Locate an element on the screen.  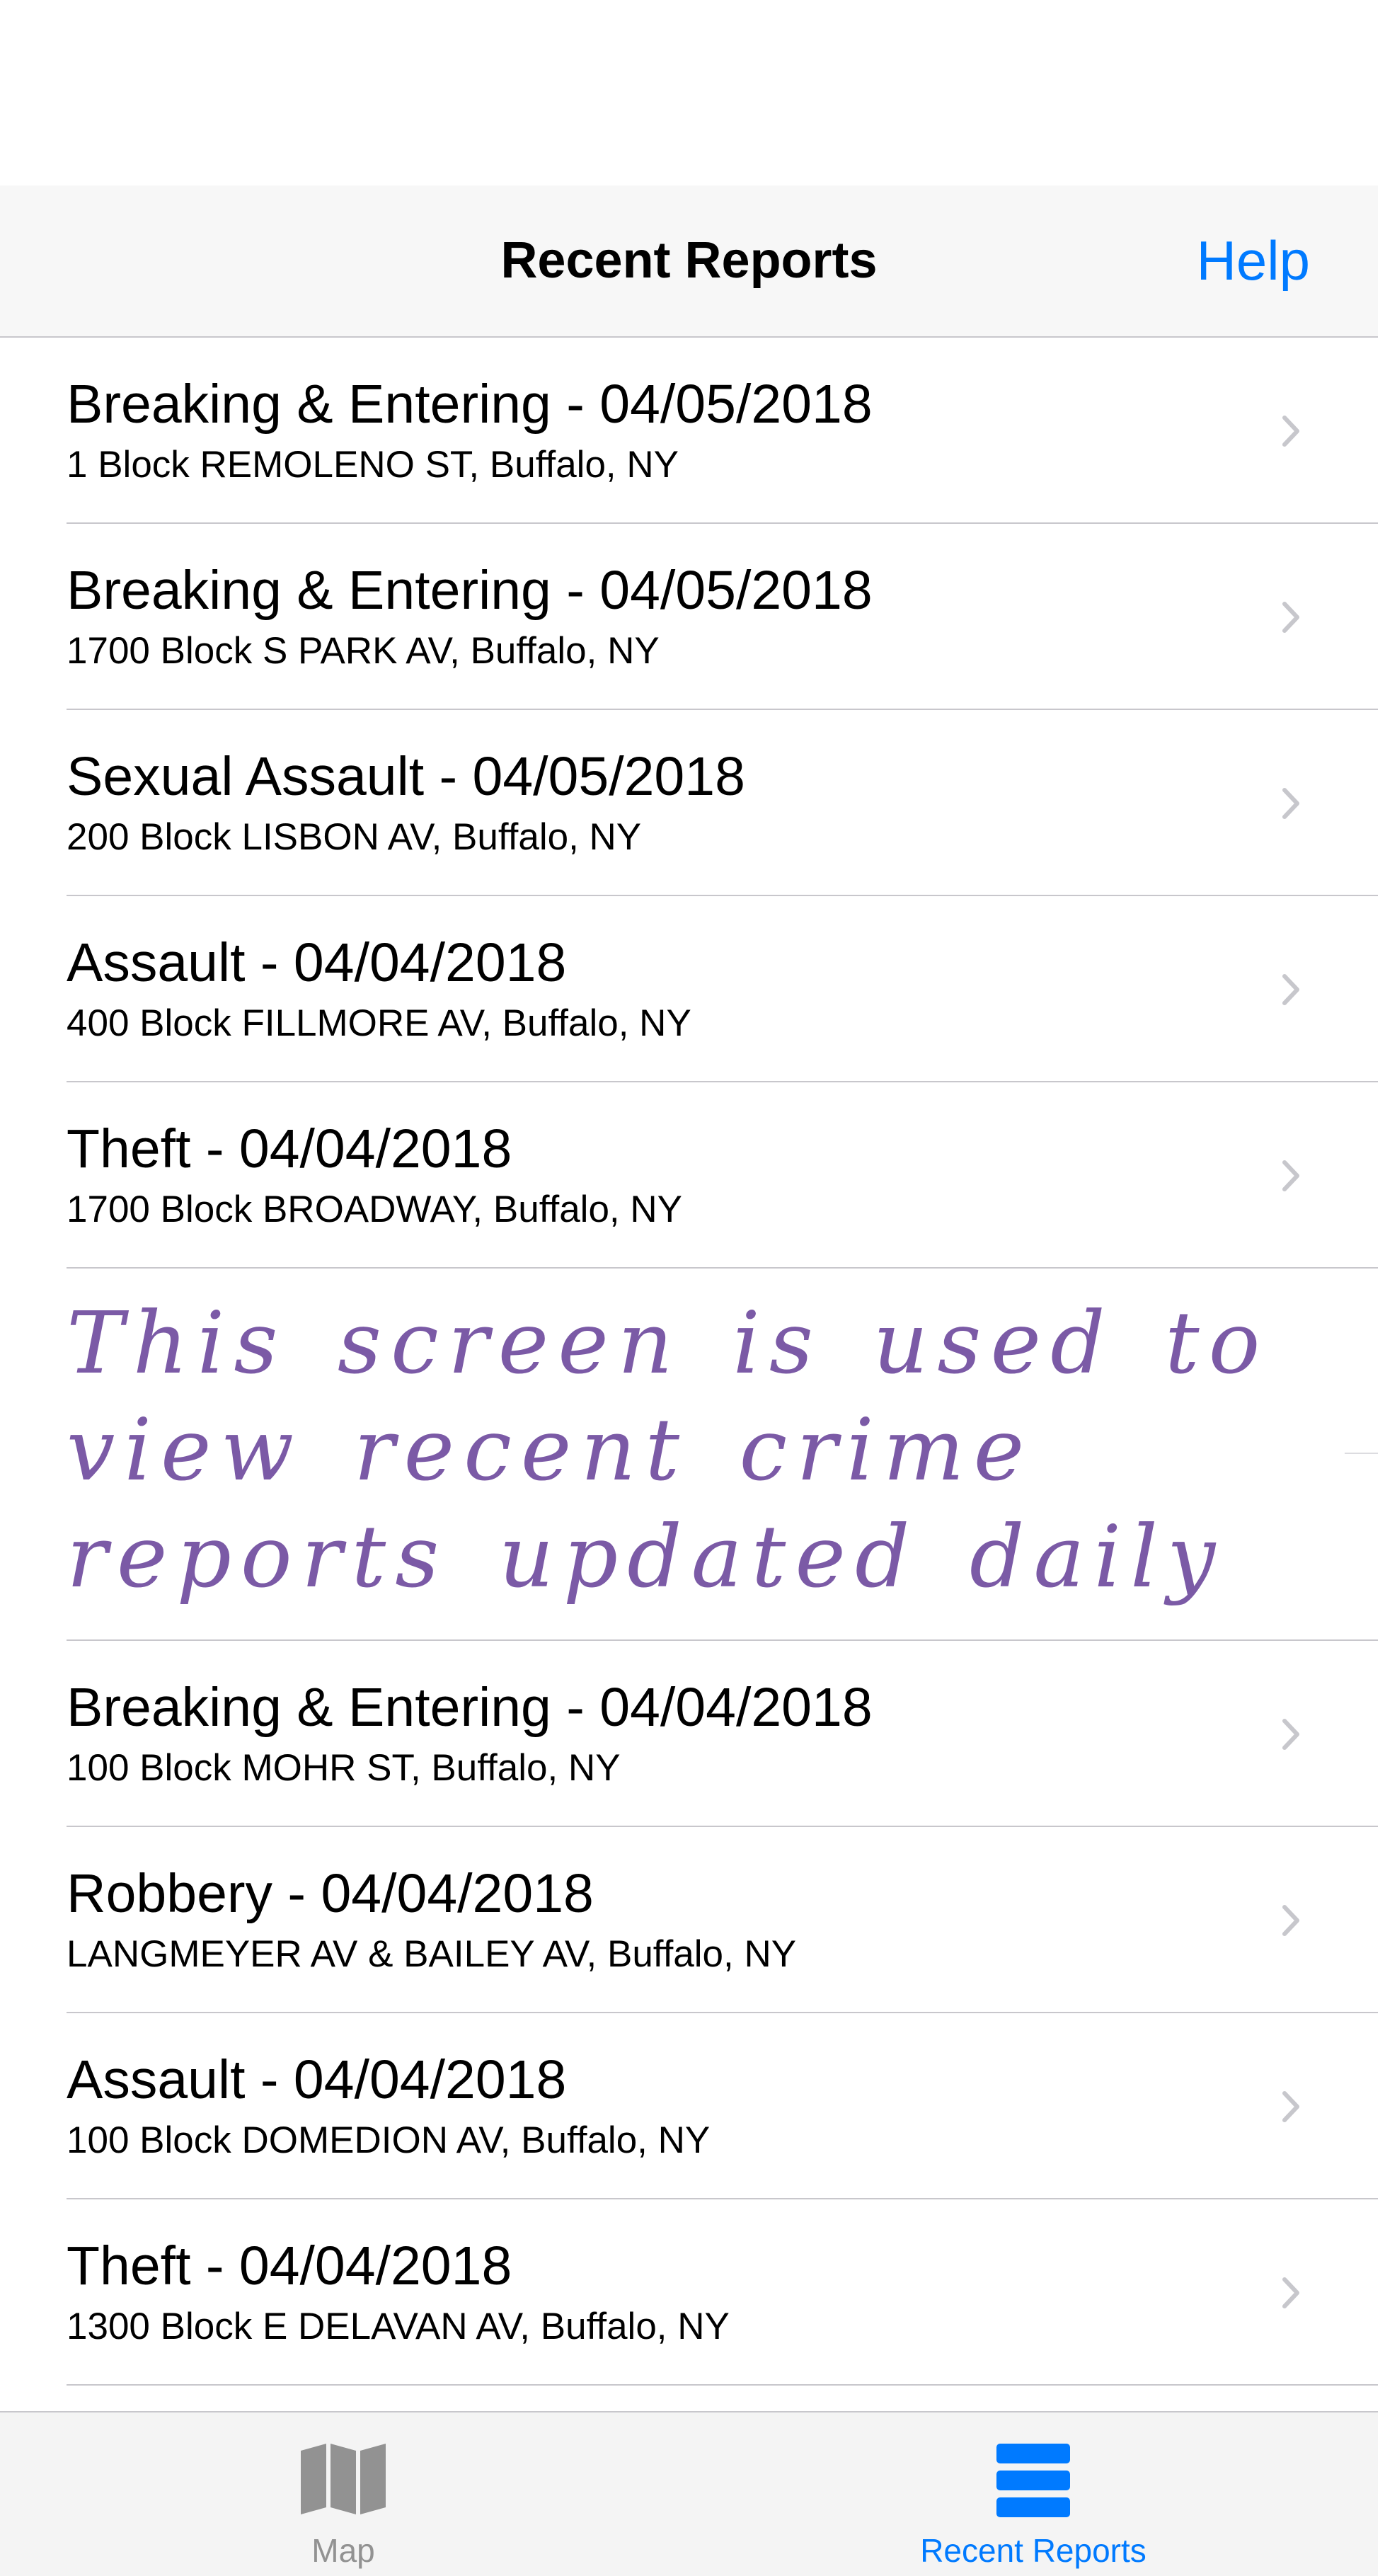
help-button: Help is located at coordinates (1253, 260).